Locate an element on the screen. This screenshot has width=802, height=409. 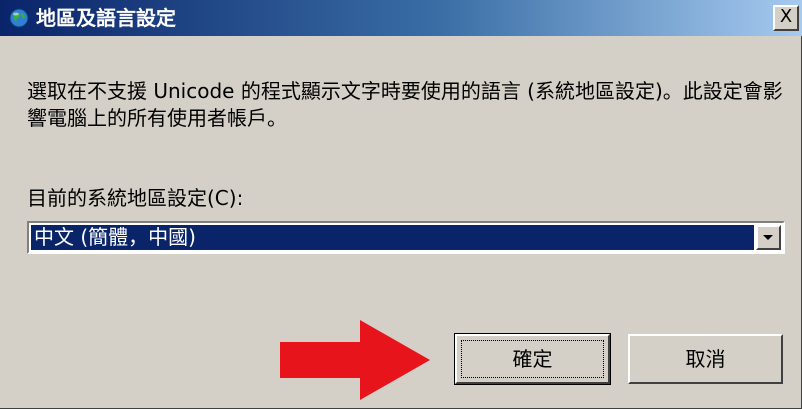
window-title: 地區及語言設定 is located at coordinates (106, 18).